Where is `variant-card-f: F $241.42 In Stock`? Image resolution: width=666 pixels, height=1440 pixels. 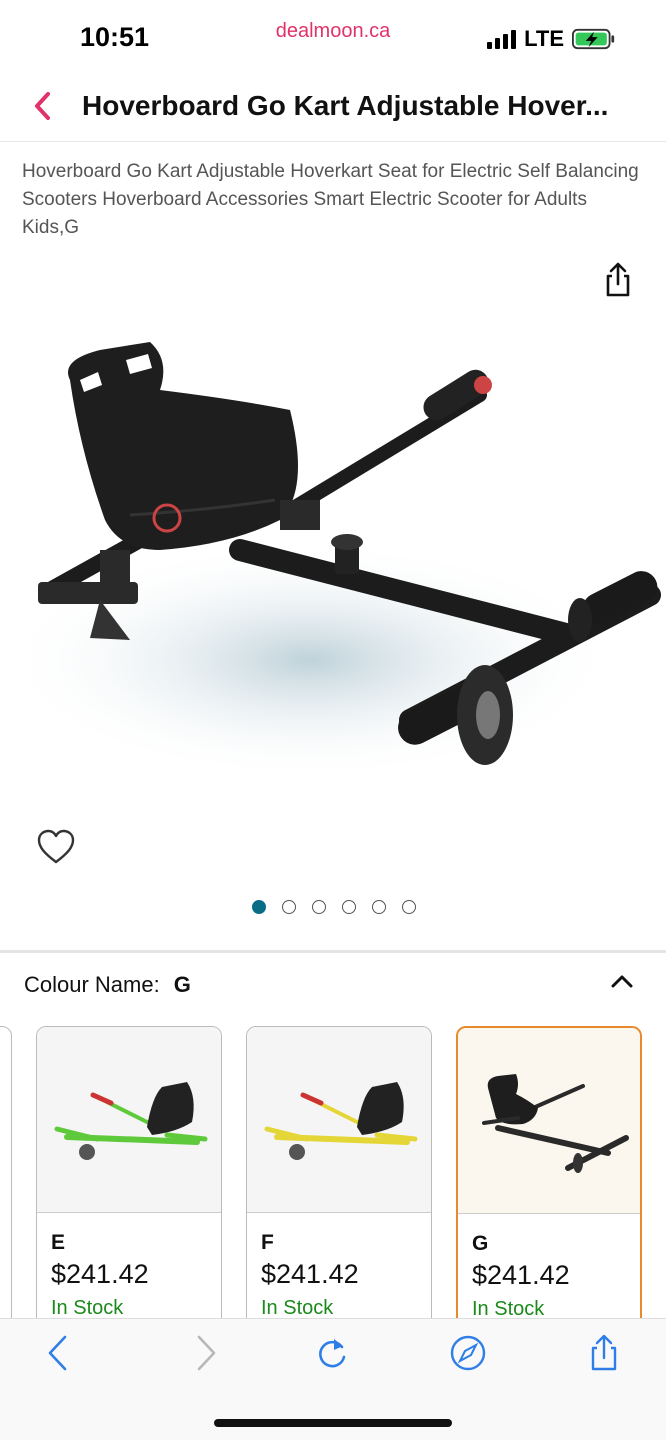 variant-card-f: F $241.42 In Stock is located at coordinates (339, 1172).